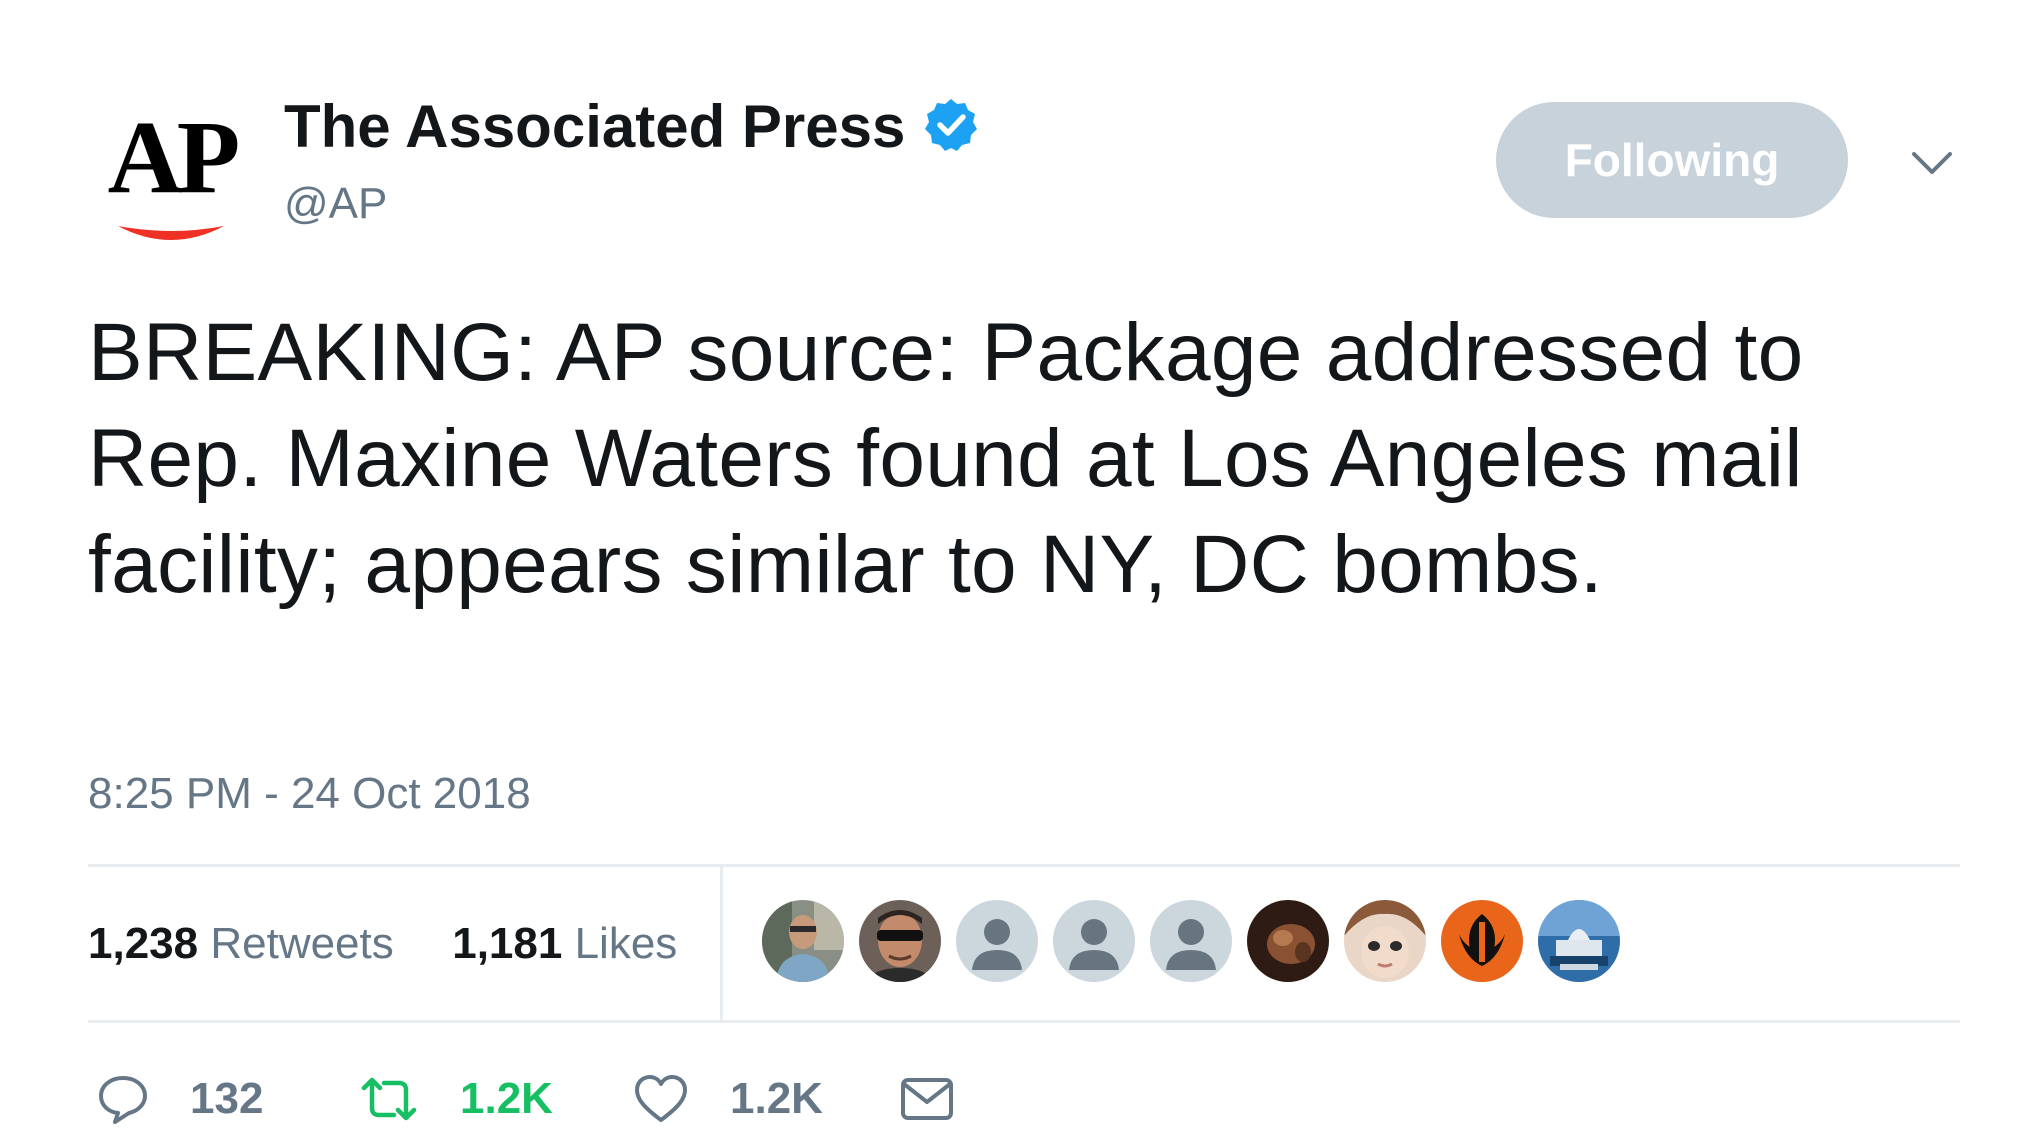  I want to click on retweet-count: 1.2K, so click(506, 1098).